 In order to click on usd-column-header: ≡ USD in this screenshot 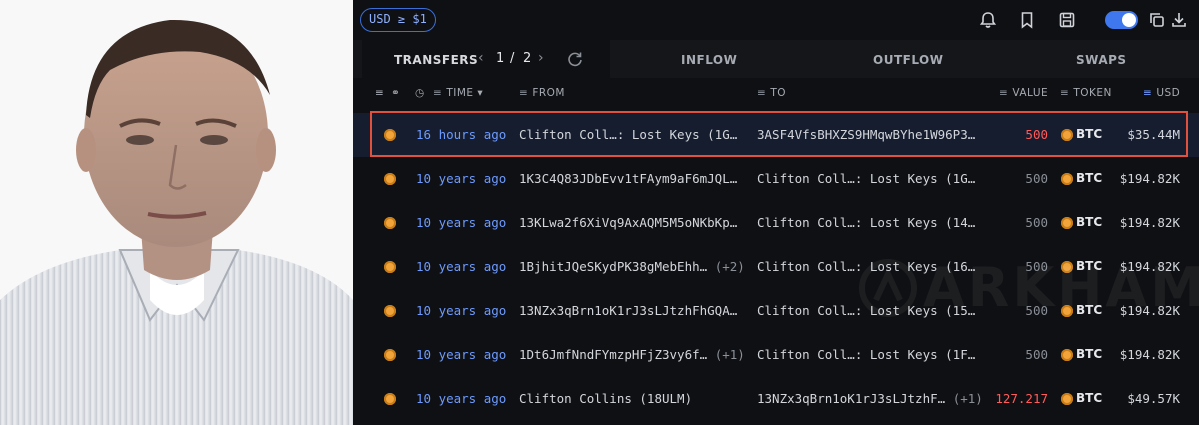, I will do `click(1161, 93)`.